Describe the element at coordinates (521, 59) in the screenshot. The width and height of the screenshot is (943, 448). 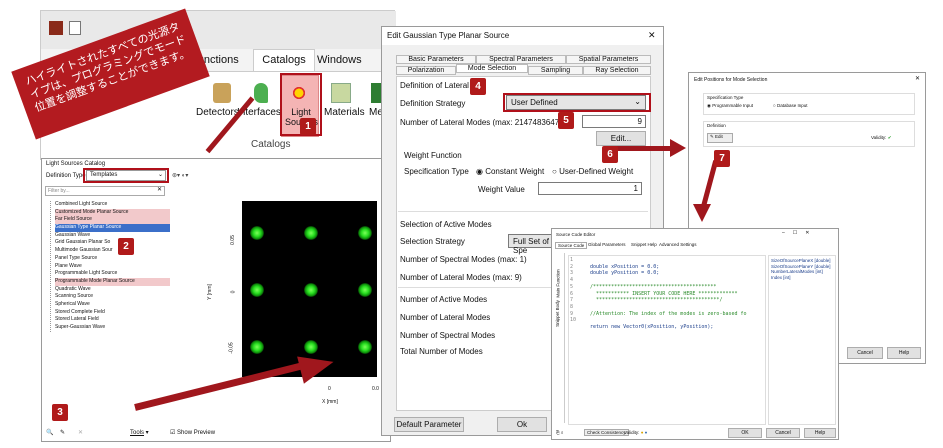
I see `tab-spectral-parameters: Spectral Parameters` at that location.